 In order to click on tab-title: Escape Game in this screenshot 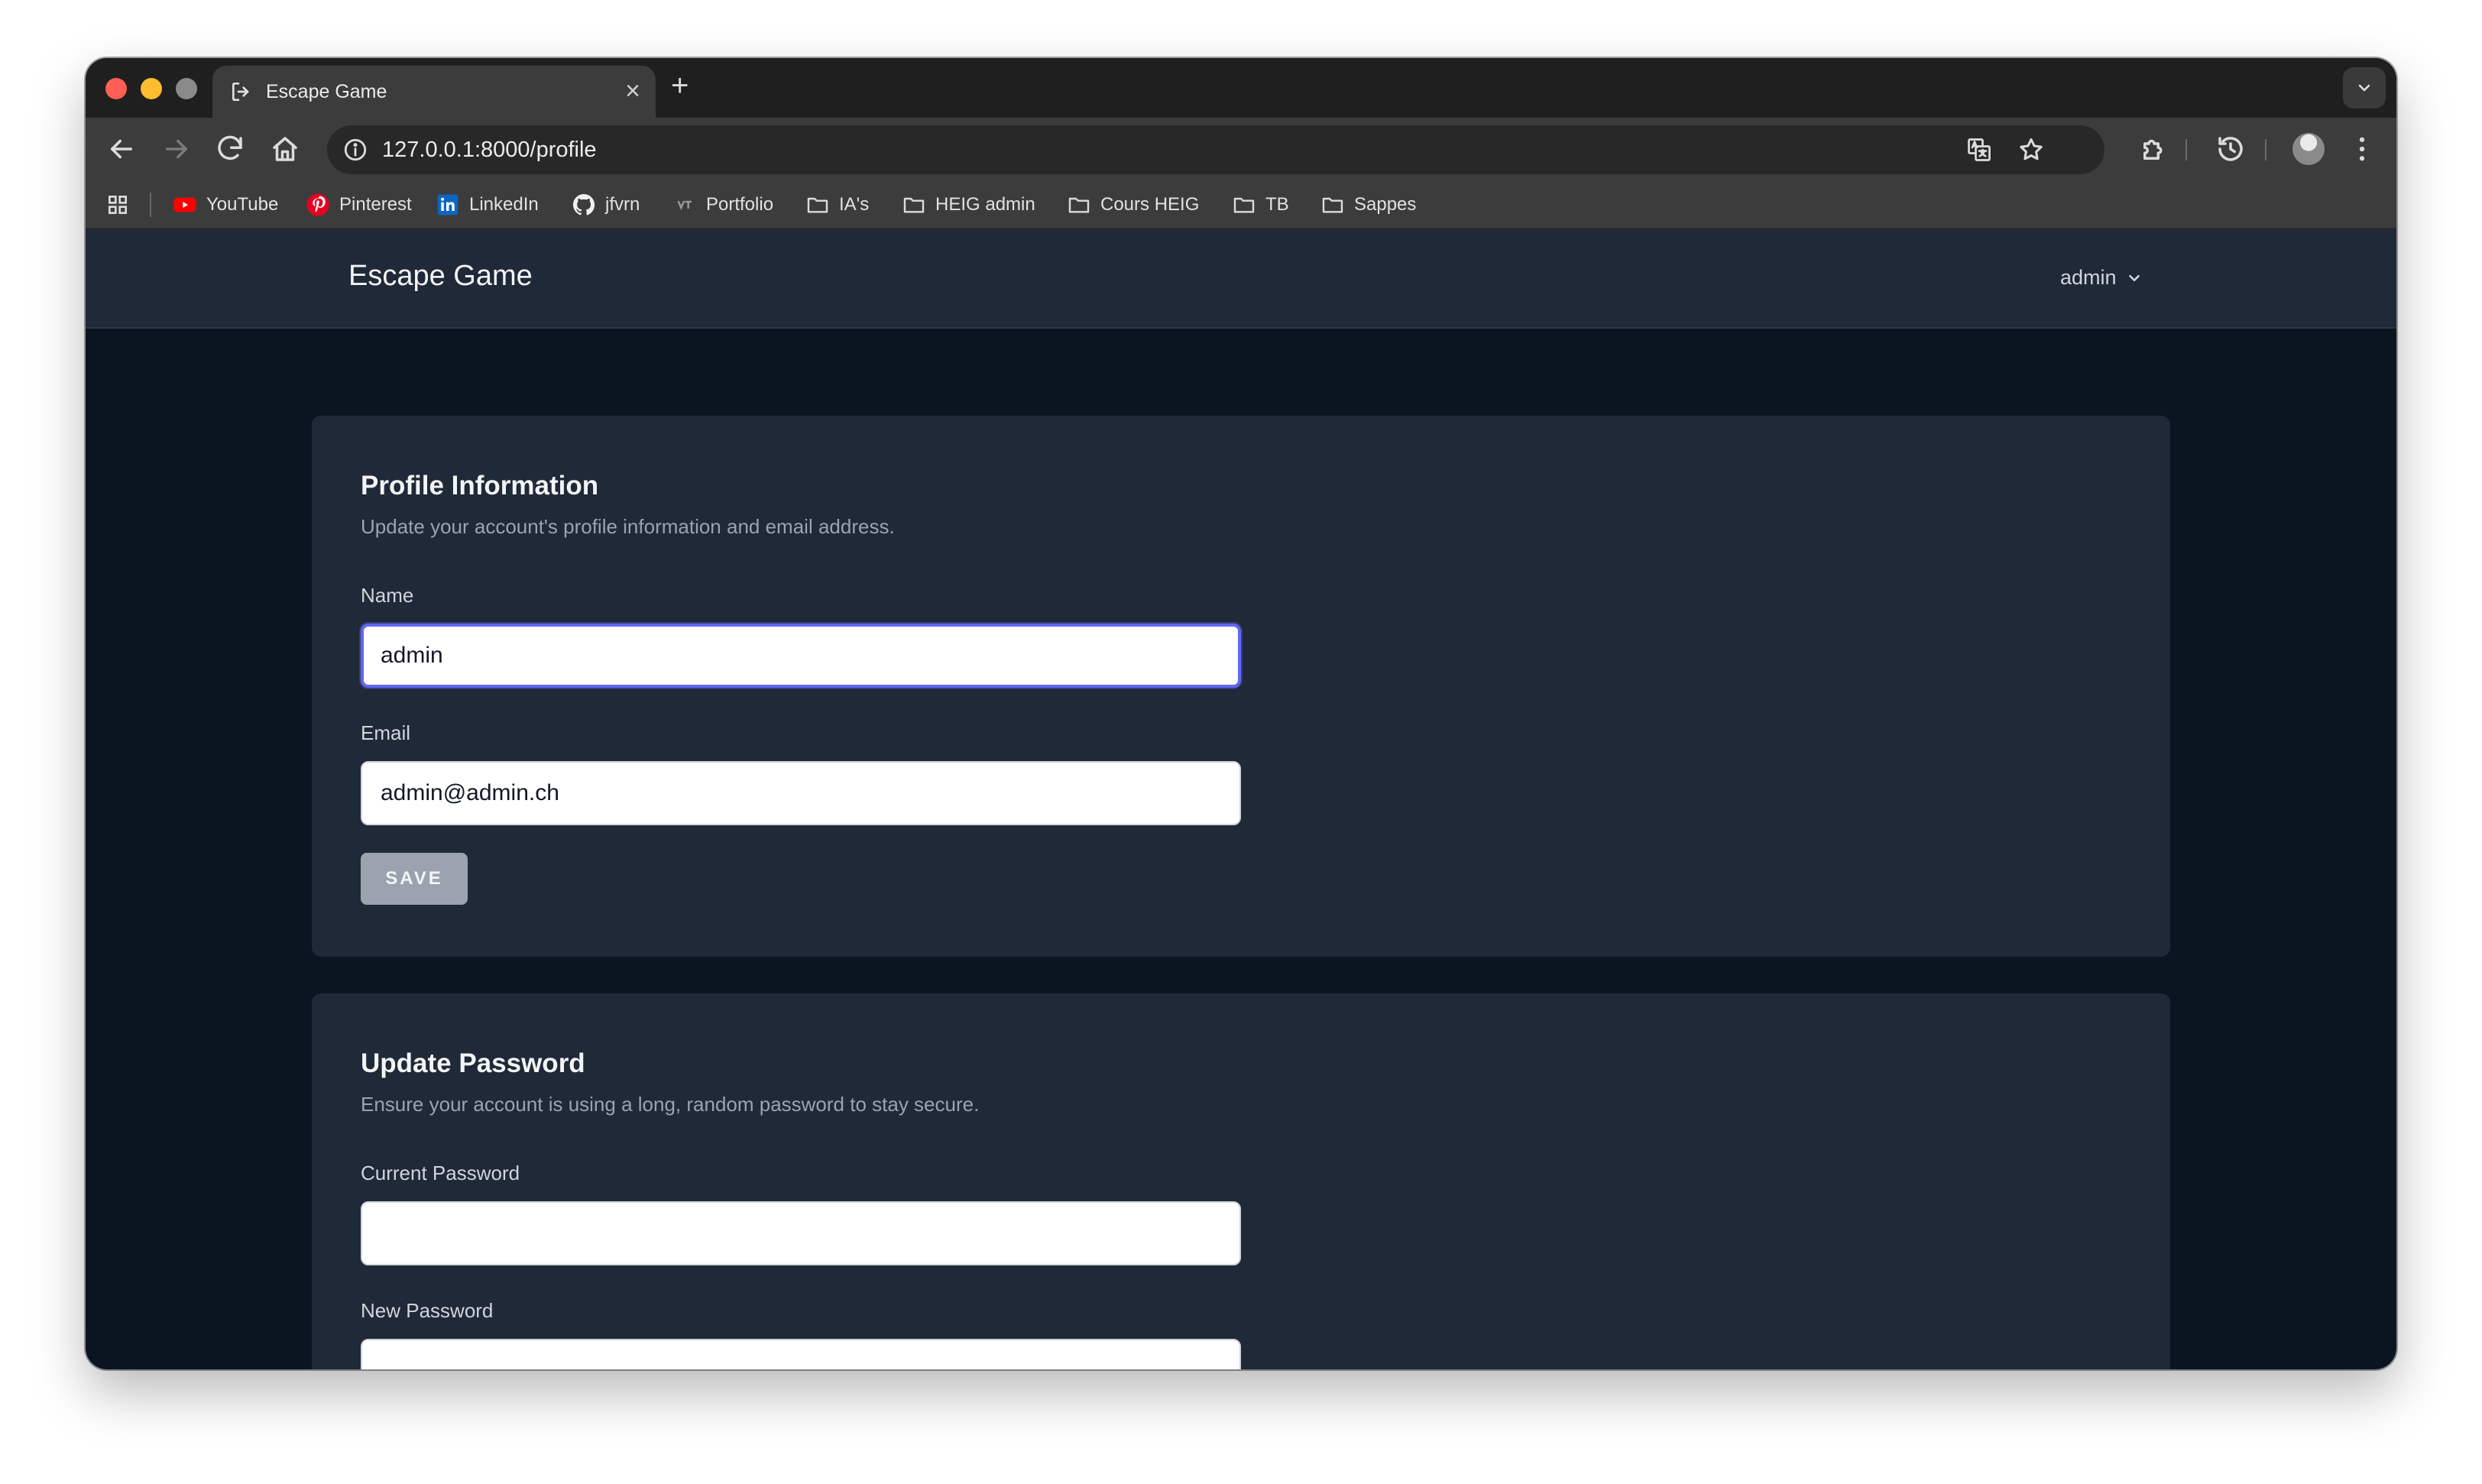, I will do `click(326, 92)`.